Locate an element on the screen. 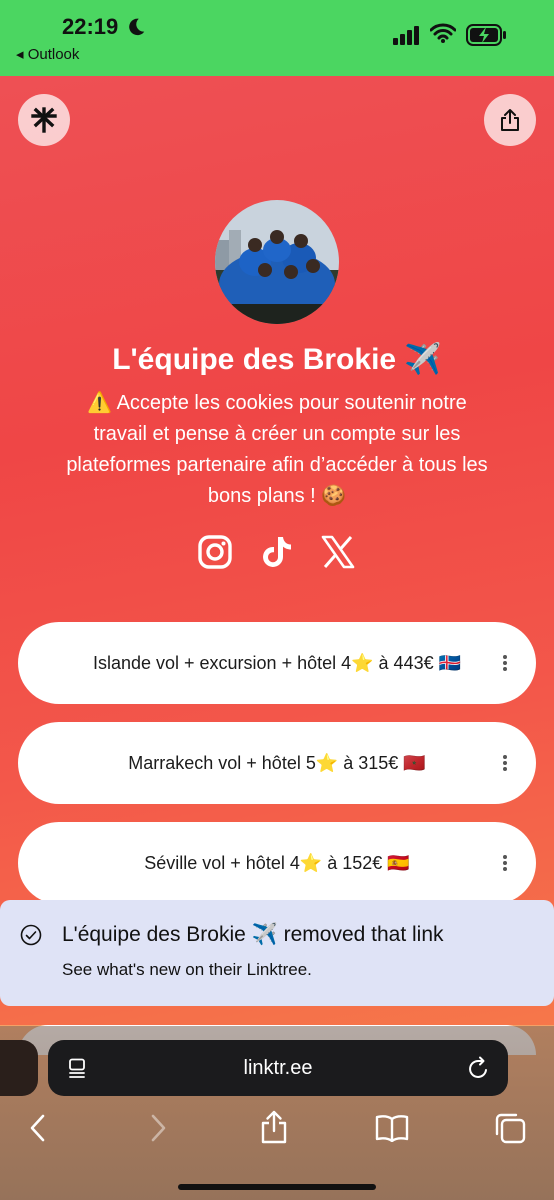  removed-link-toast: L'équipe des Brokie ✈️ removed that link is located at coordinates (277, 953).